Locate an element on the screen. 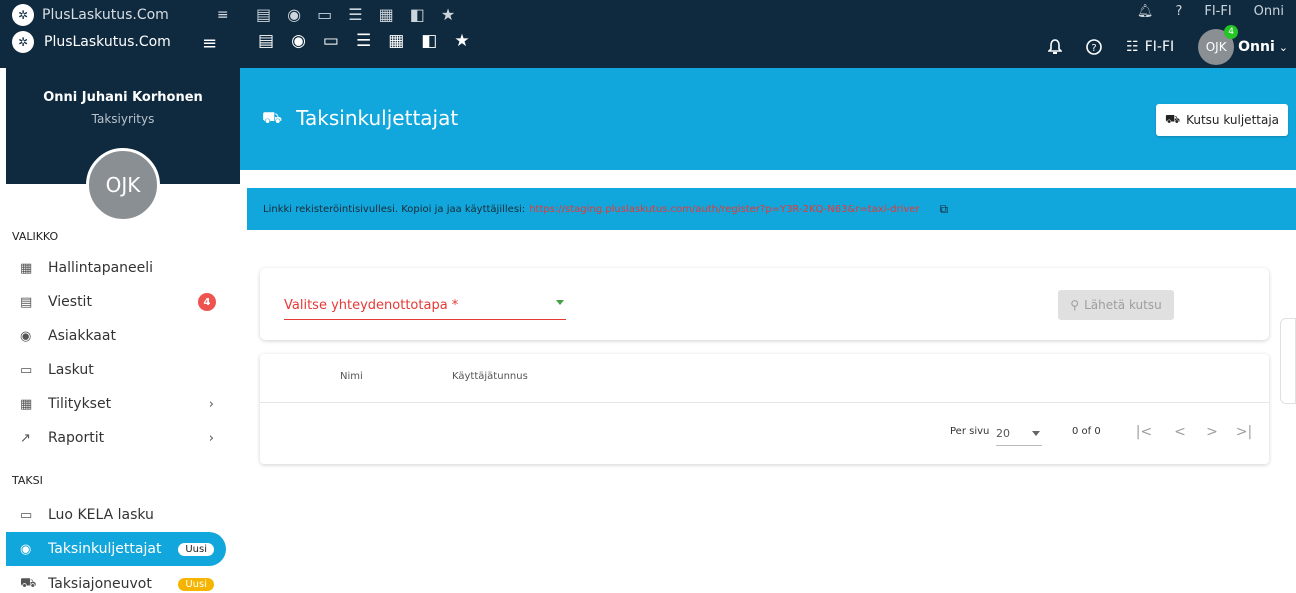 This screenshot has height=593, width=1296. contact-method-placeholder: Valitse yhteydenottotapa * is located at coordinates (371, 305).